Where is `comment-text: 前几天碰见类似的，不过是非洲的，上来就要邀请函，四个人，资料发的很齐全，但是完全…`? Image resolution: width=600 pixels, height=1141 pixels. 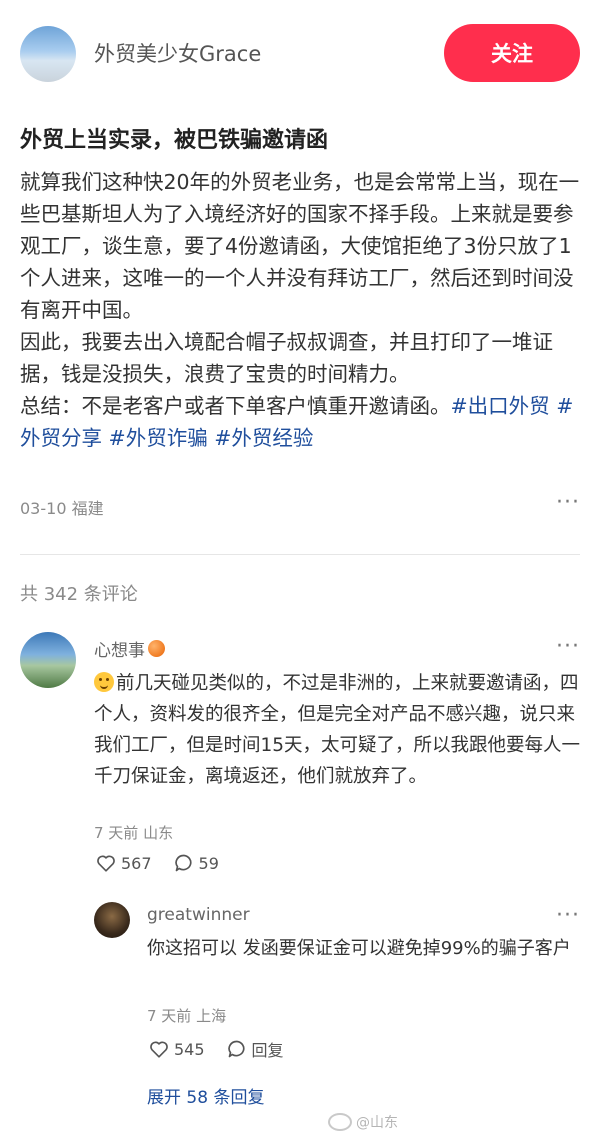 comment-text: 前几天碰见类似的，不过是非洲的，上来就要邀请函，四个人，资料发的很齐全，但是完全… is located at coordinates (338, 730).